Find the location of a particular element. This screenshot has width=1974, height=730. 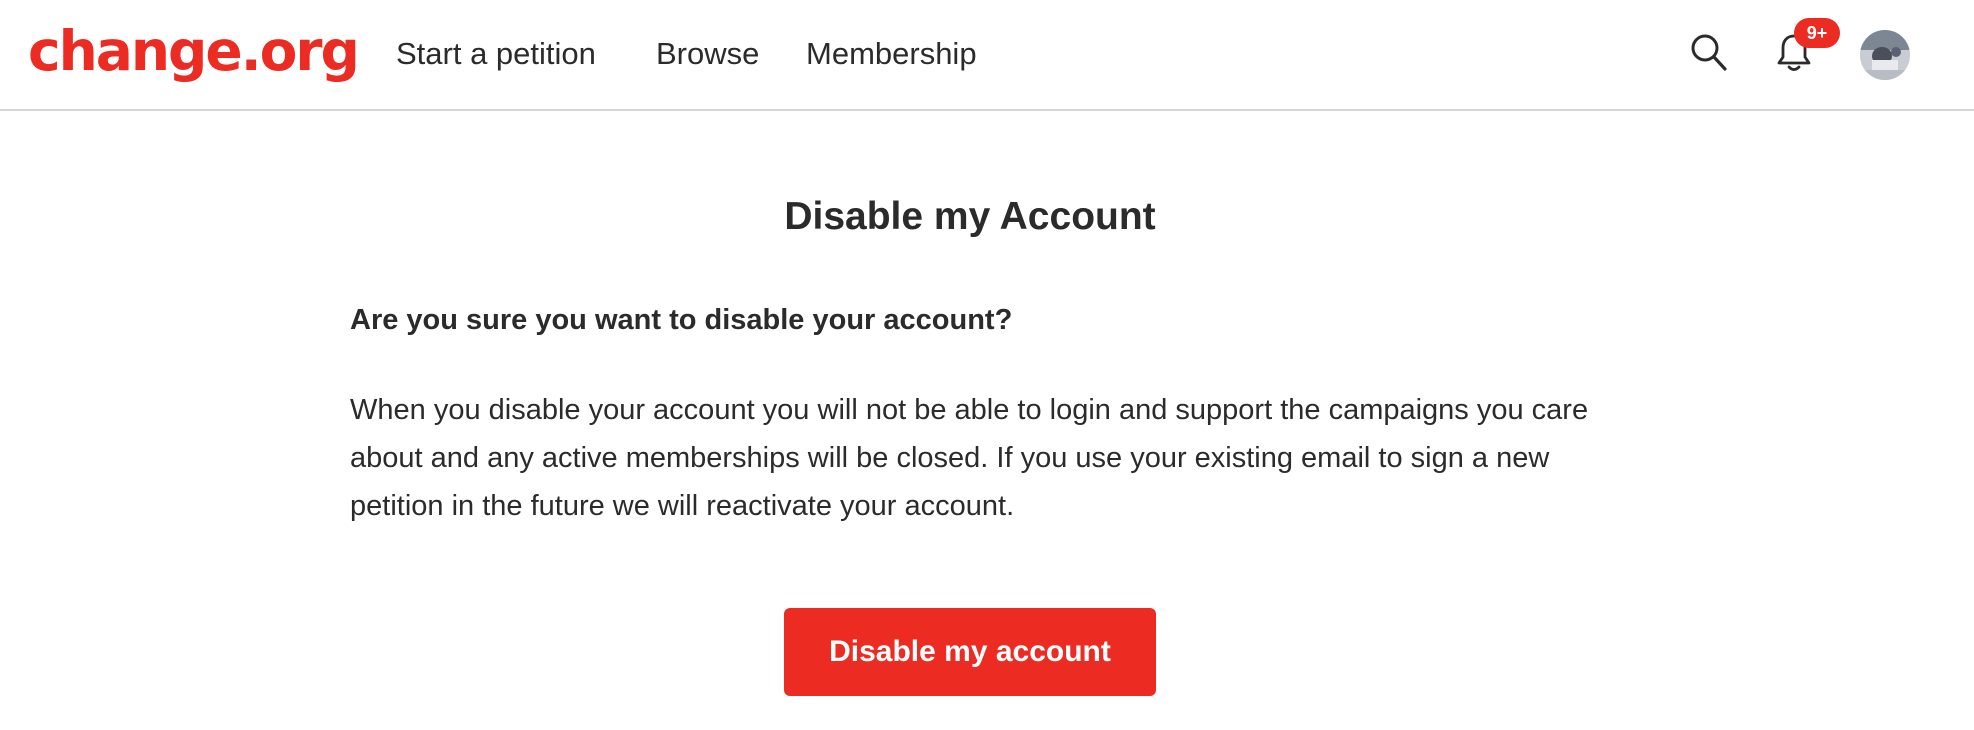

user-avatar is located at coordinates (1885, 55).